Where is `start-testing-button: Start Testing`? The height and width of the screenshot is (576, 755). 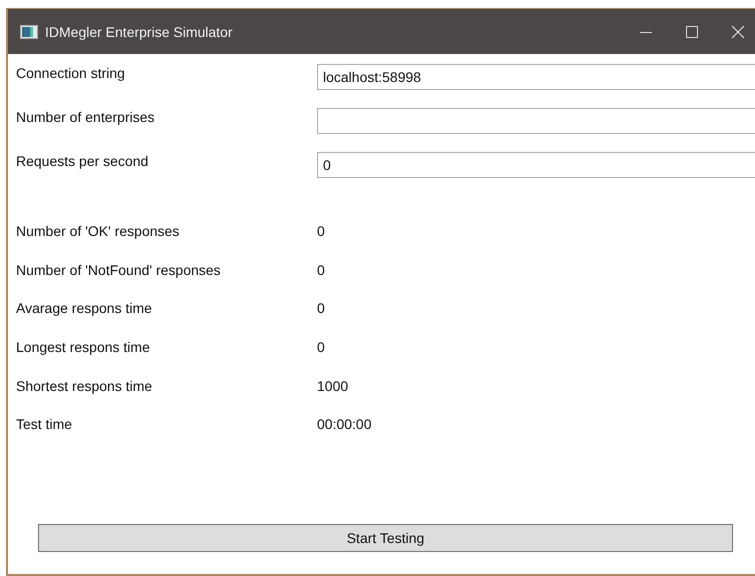
start-testing-button: Start Testing is located at coordinates (385, 538).